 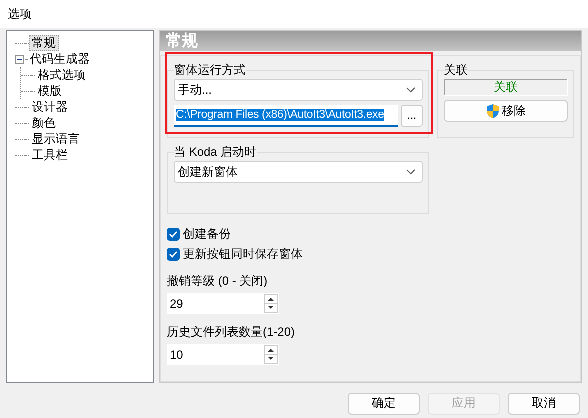 What do you see at coordinates (231, 332) in the screenshot?
I see `field-label: 历史文件列表数量(1-20)` at bounding box center [231, 332].